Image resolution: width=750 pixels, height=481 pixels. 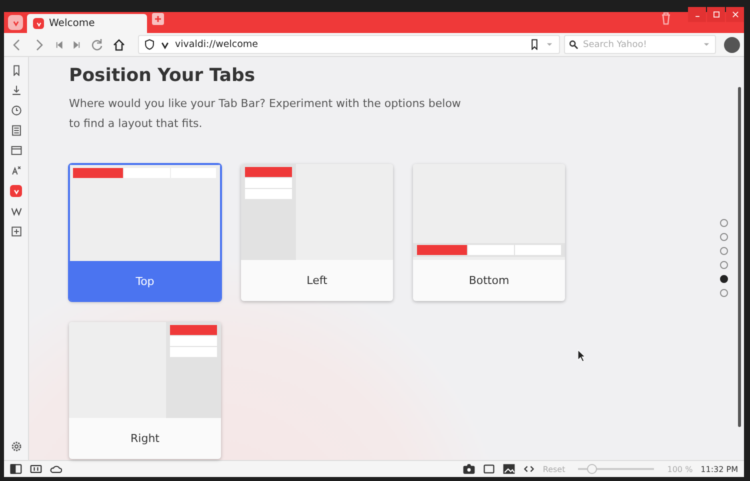 I want to click on maximize-icon, so click(x=716, y=14).